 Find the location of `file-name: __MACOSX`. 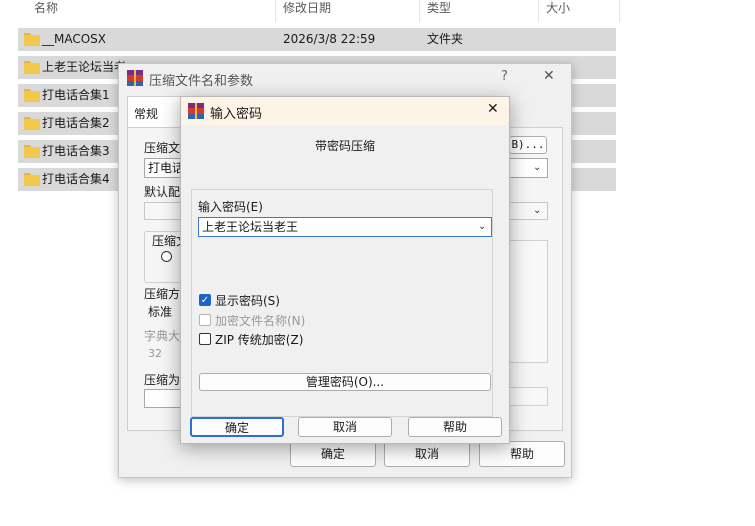

file-name: __MACOSX is located at coordinates (74, 39).